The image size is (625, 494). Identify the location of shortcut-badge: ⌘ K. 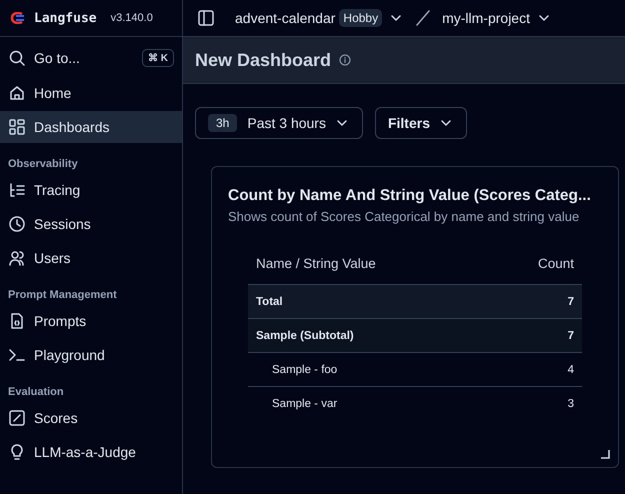
(158, 58).